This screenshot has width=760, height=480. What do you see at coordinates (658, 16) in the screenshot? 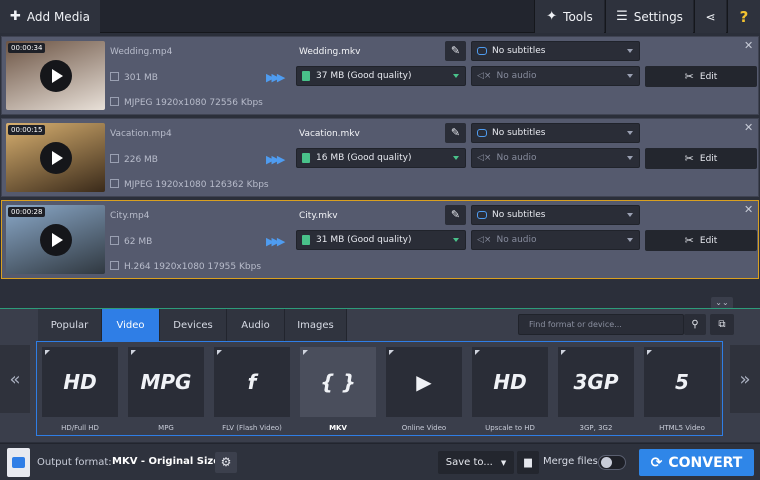
I see `settings-label: Settings` at bounding box center [658, 16].